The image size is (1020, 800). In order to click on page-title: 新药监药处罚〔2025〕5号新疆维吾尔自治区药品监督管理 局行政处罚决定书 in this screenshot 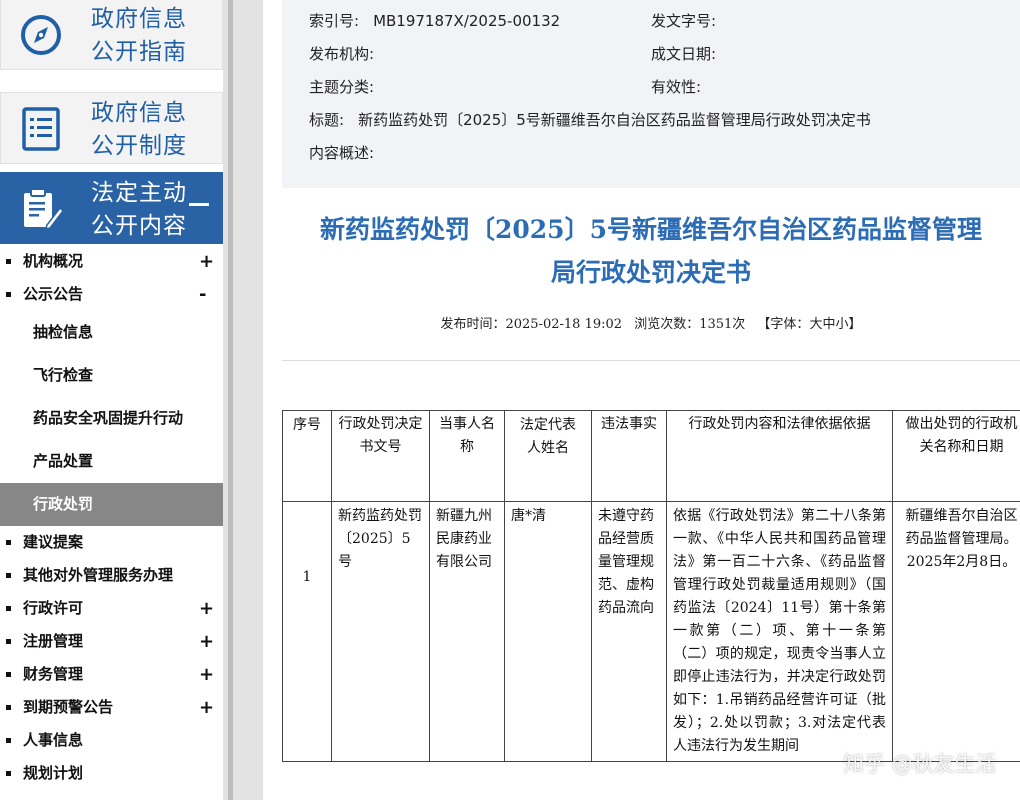, I will do `click(651, 251)`.